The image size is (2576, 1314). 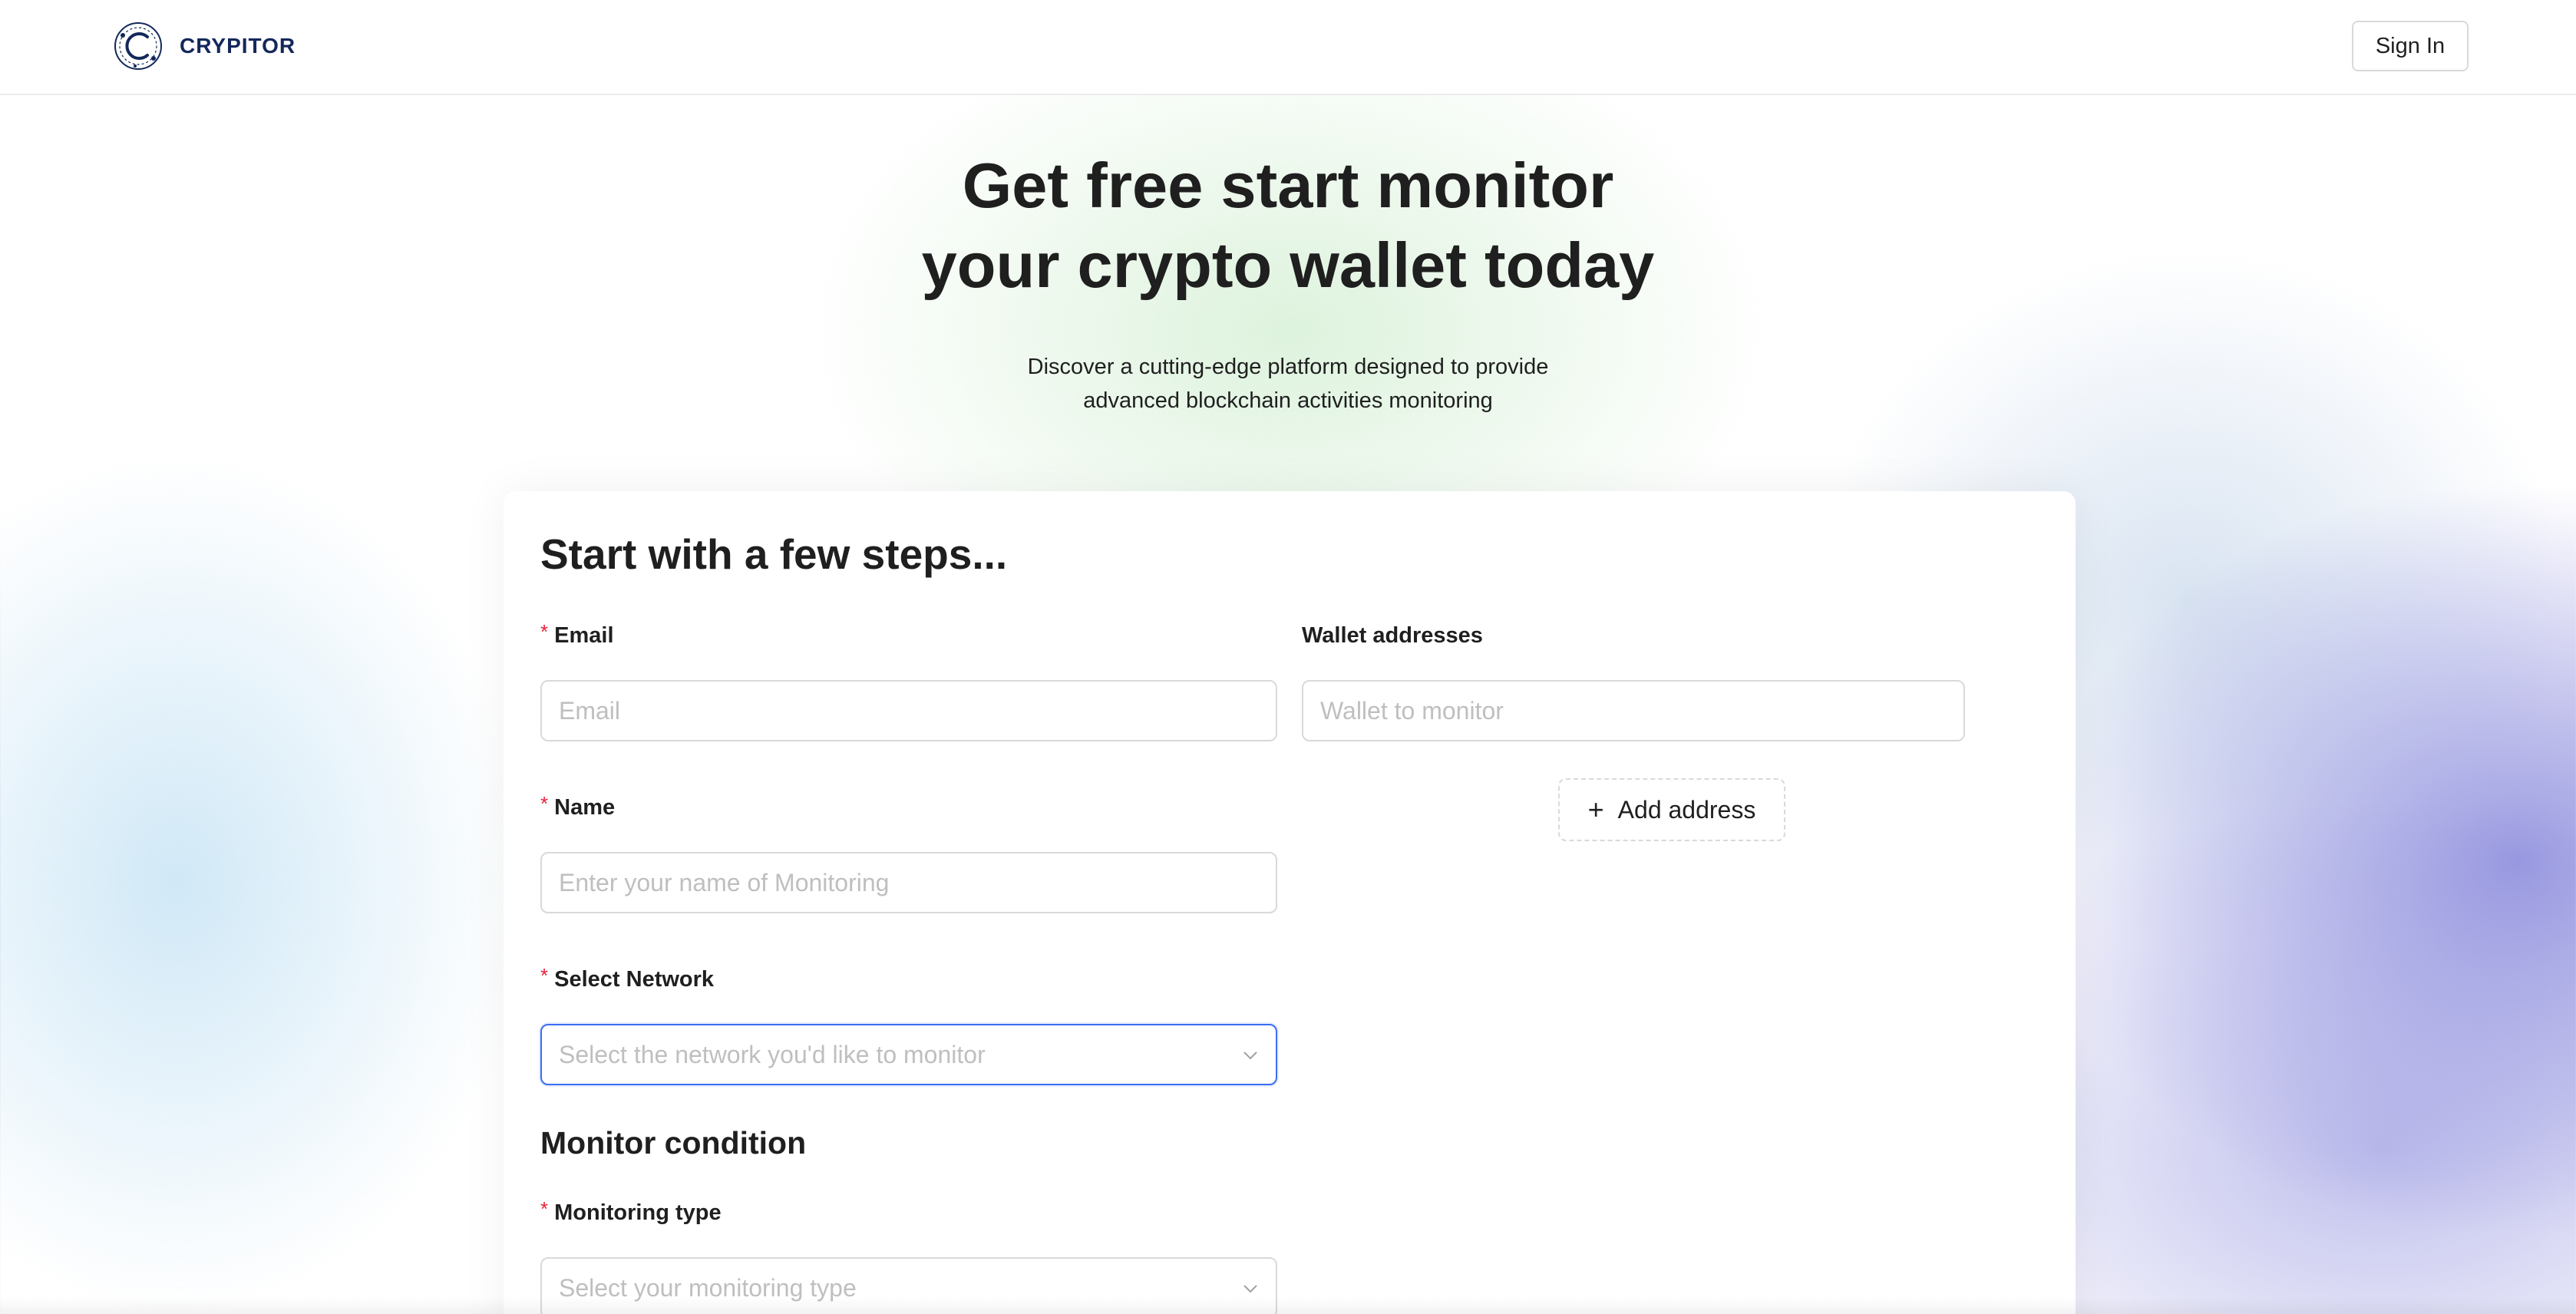 What do you see at coordinates (724, 882) in the screenshot?
I see `name-placeholder: Enter your name of Monitoring` at bounding box center [724, 882].